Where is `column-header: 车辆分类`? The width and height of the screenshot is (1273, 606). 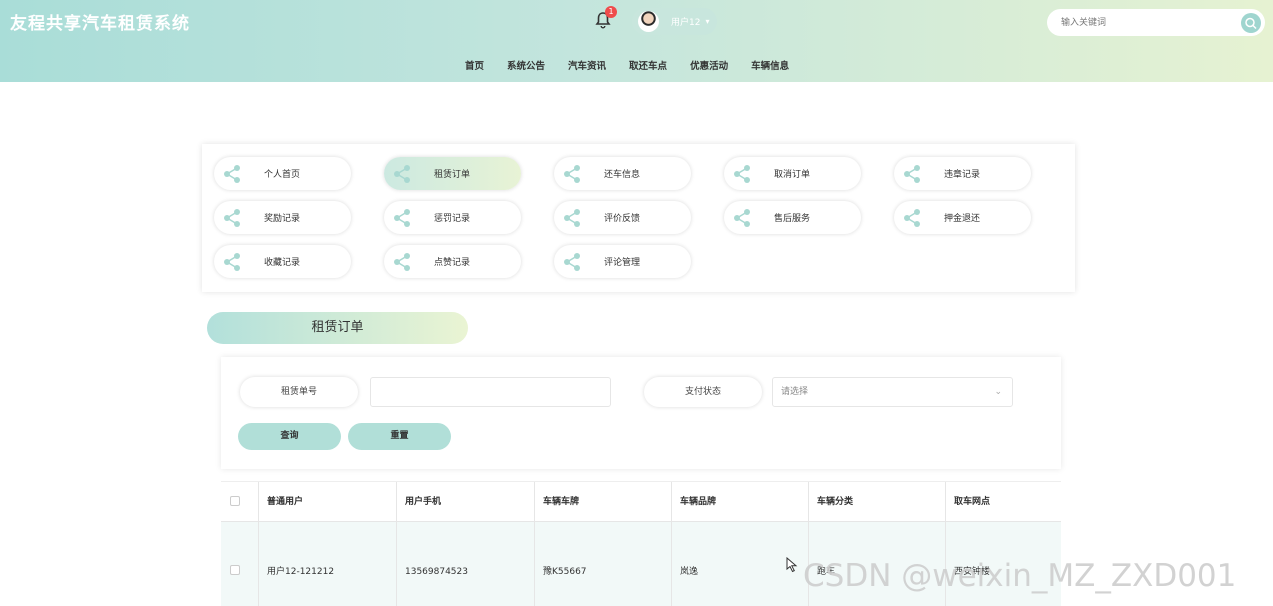
column-header: 车辆分类 is located at coordinates (876, 501).